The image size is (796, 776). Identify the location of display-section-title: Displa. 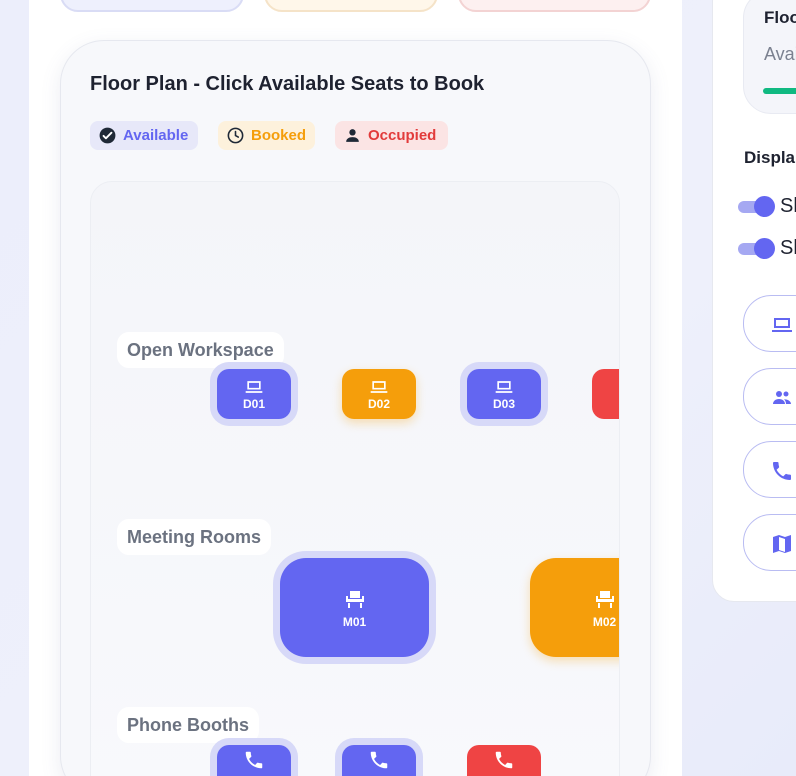
(770, 157).